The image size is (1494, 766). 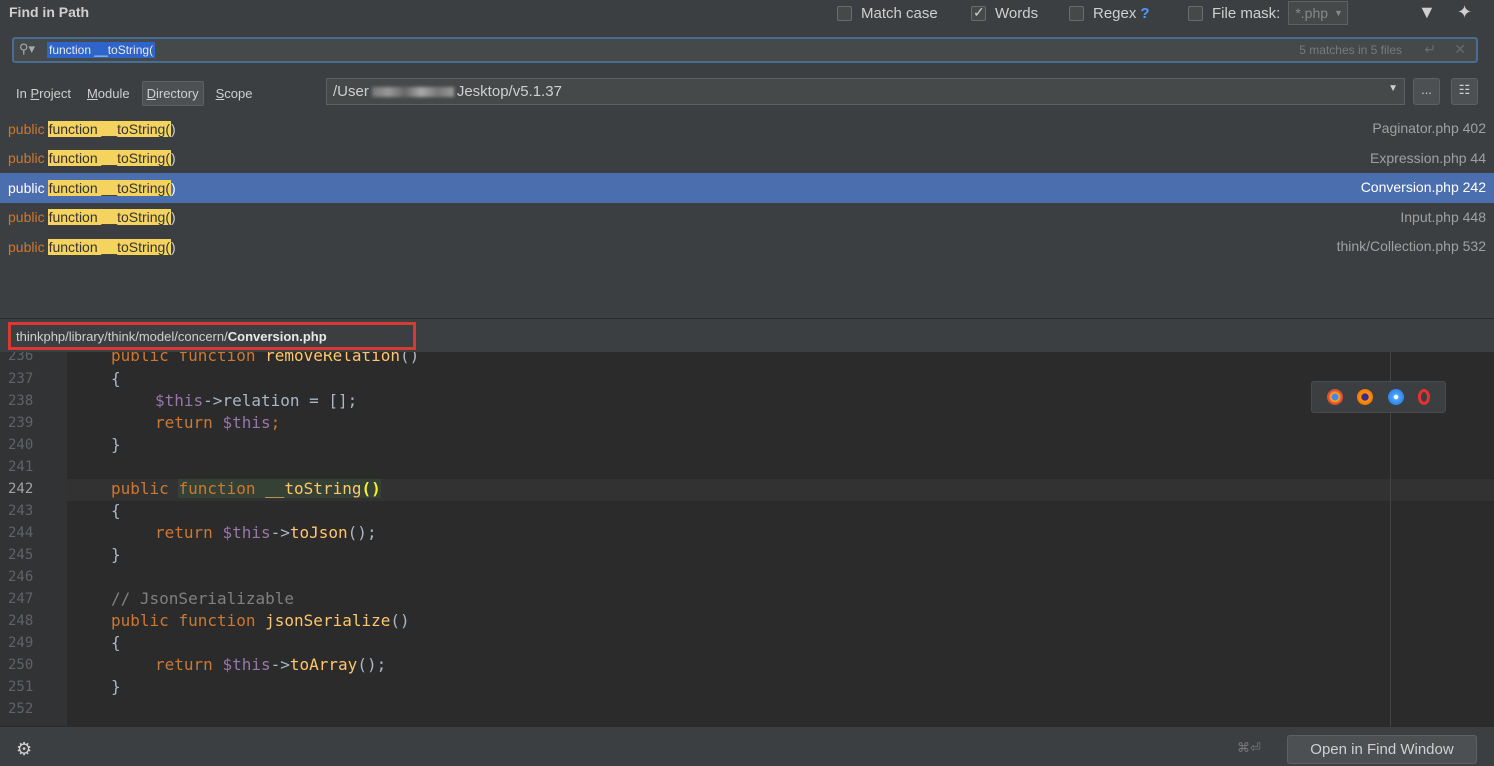 I want to click on recursive-directory-icon: ☷, so click(x=1464, y=91).